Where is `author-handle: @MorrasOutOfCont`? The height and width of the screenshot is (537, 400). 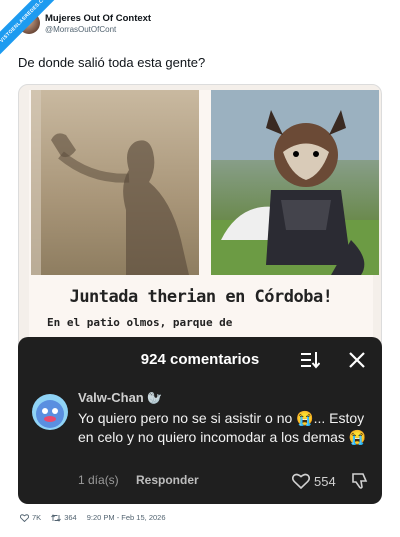 author-handle: @MorrasOutOfCont is located at coordinates (98, 29).